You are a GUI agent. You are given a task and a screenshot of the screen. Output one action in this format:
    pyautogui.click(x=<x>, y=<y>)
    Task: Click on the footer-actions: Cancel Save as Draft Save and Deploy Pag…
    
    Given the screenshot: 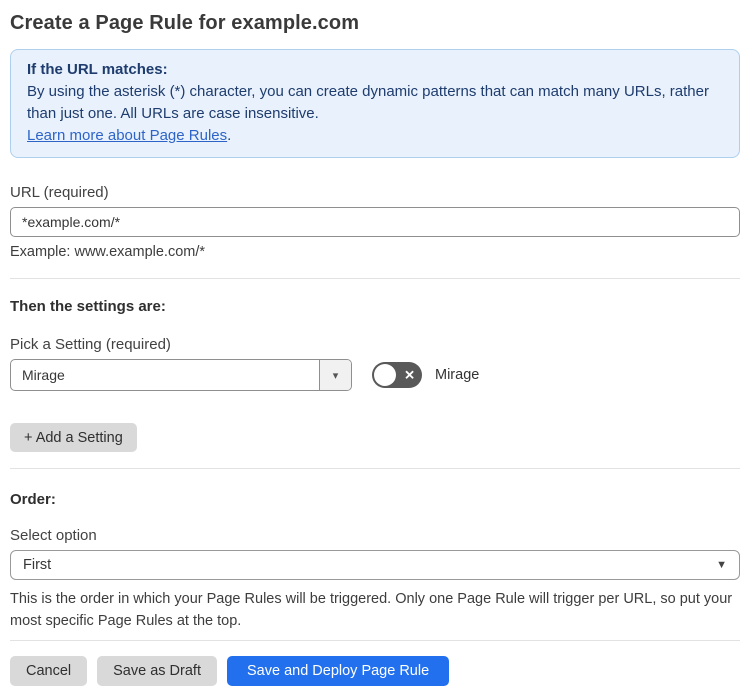 What is the action you would take?
    pyautogui.click(x=375, y=671)
    